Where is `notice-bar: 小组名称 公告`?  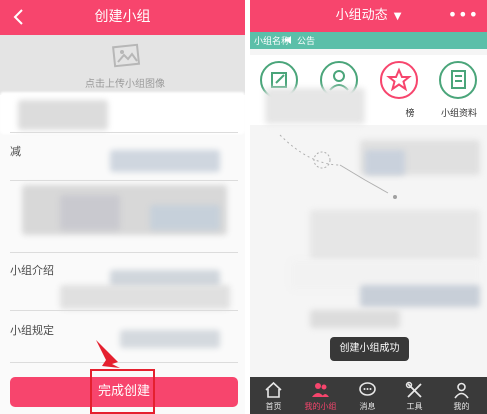
notice-bar: 小组名称 公告 is located at coordinates (368, 40).